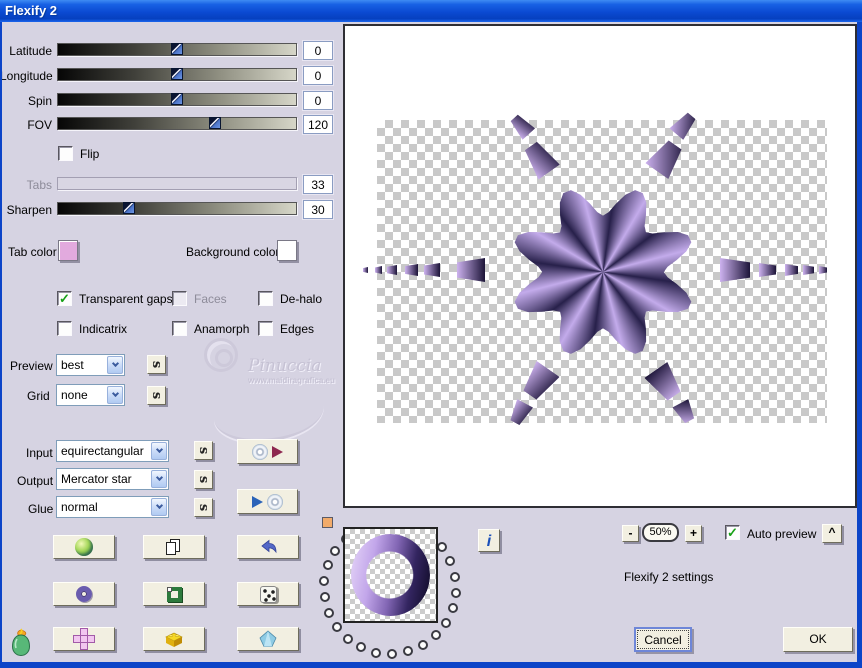 Image resolution: width=862 pixels, height=668 pixels. Describe the element at coordinates (732, 532) in the screenshot. I see `auto-preview-checkbox: ✓` at that location.